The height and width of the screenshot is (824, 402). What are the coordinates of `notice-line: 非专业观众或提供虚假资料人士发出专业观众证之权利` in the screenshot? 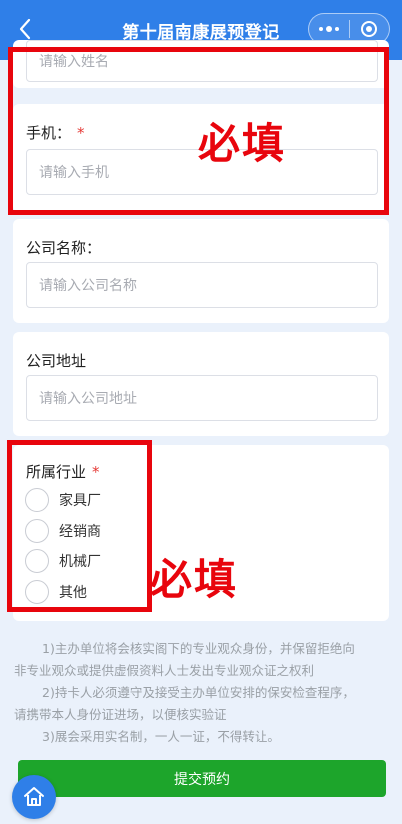 It's located at (164, 670).